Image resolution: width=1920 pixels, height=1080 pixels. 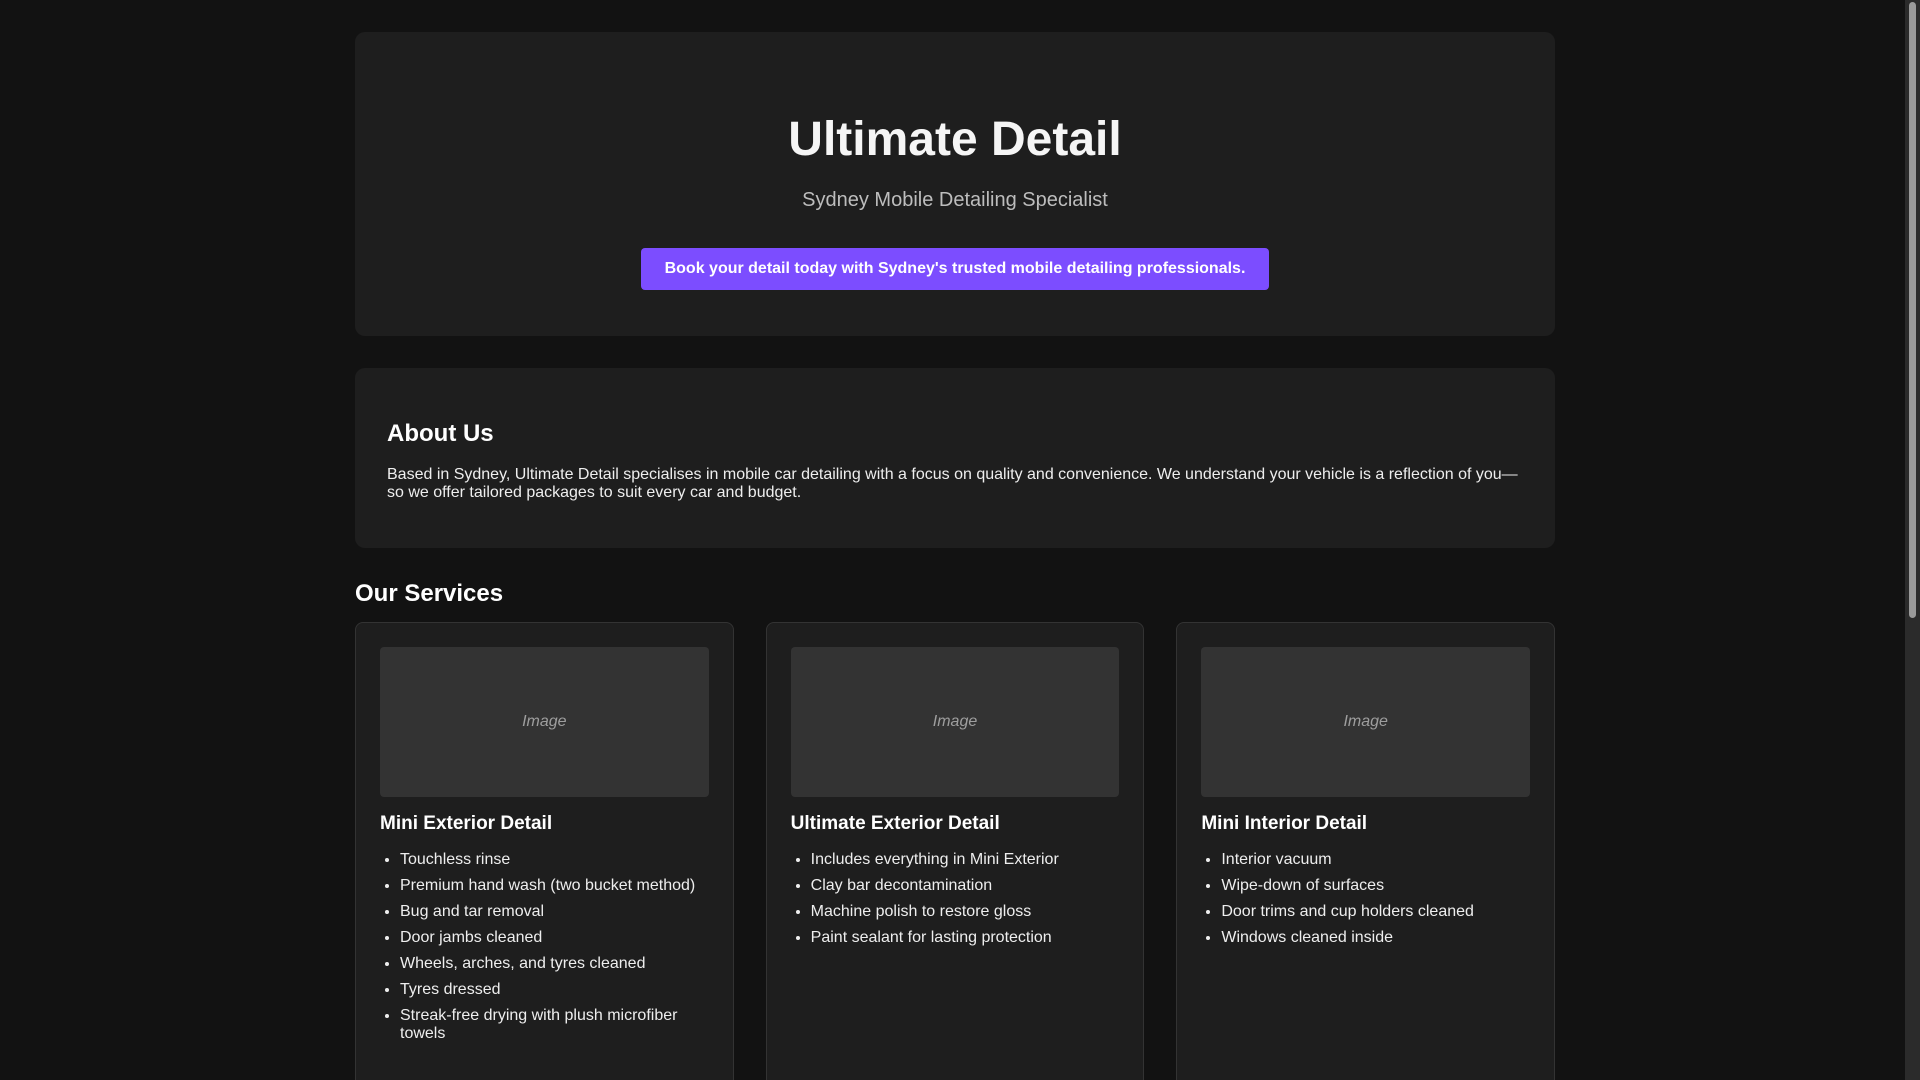 I want to click on list-item: Machine polish to restore gloss, so click(x=965, y=912).